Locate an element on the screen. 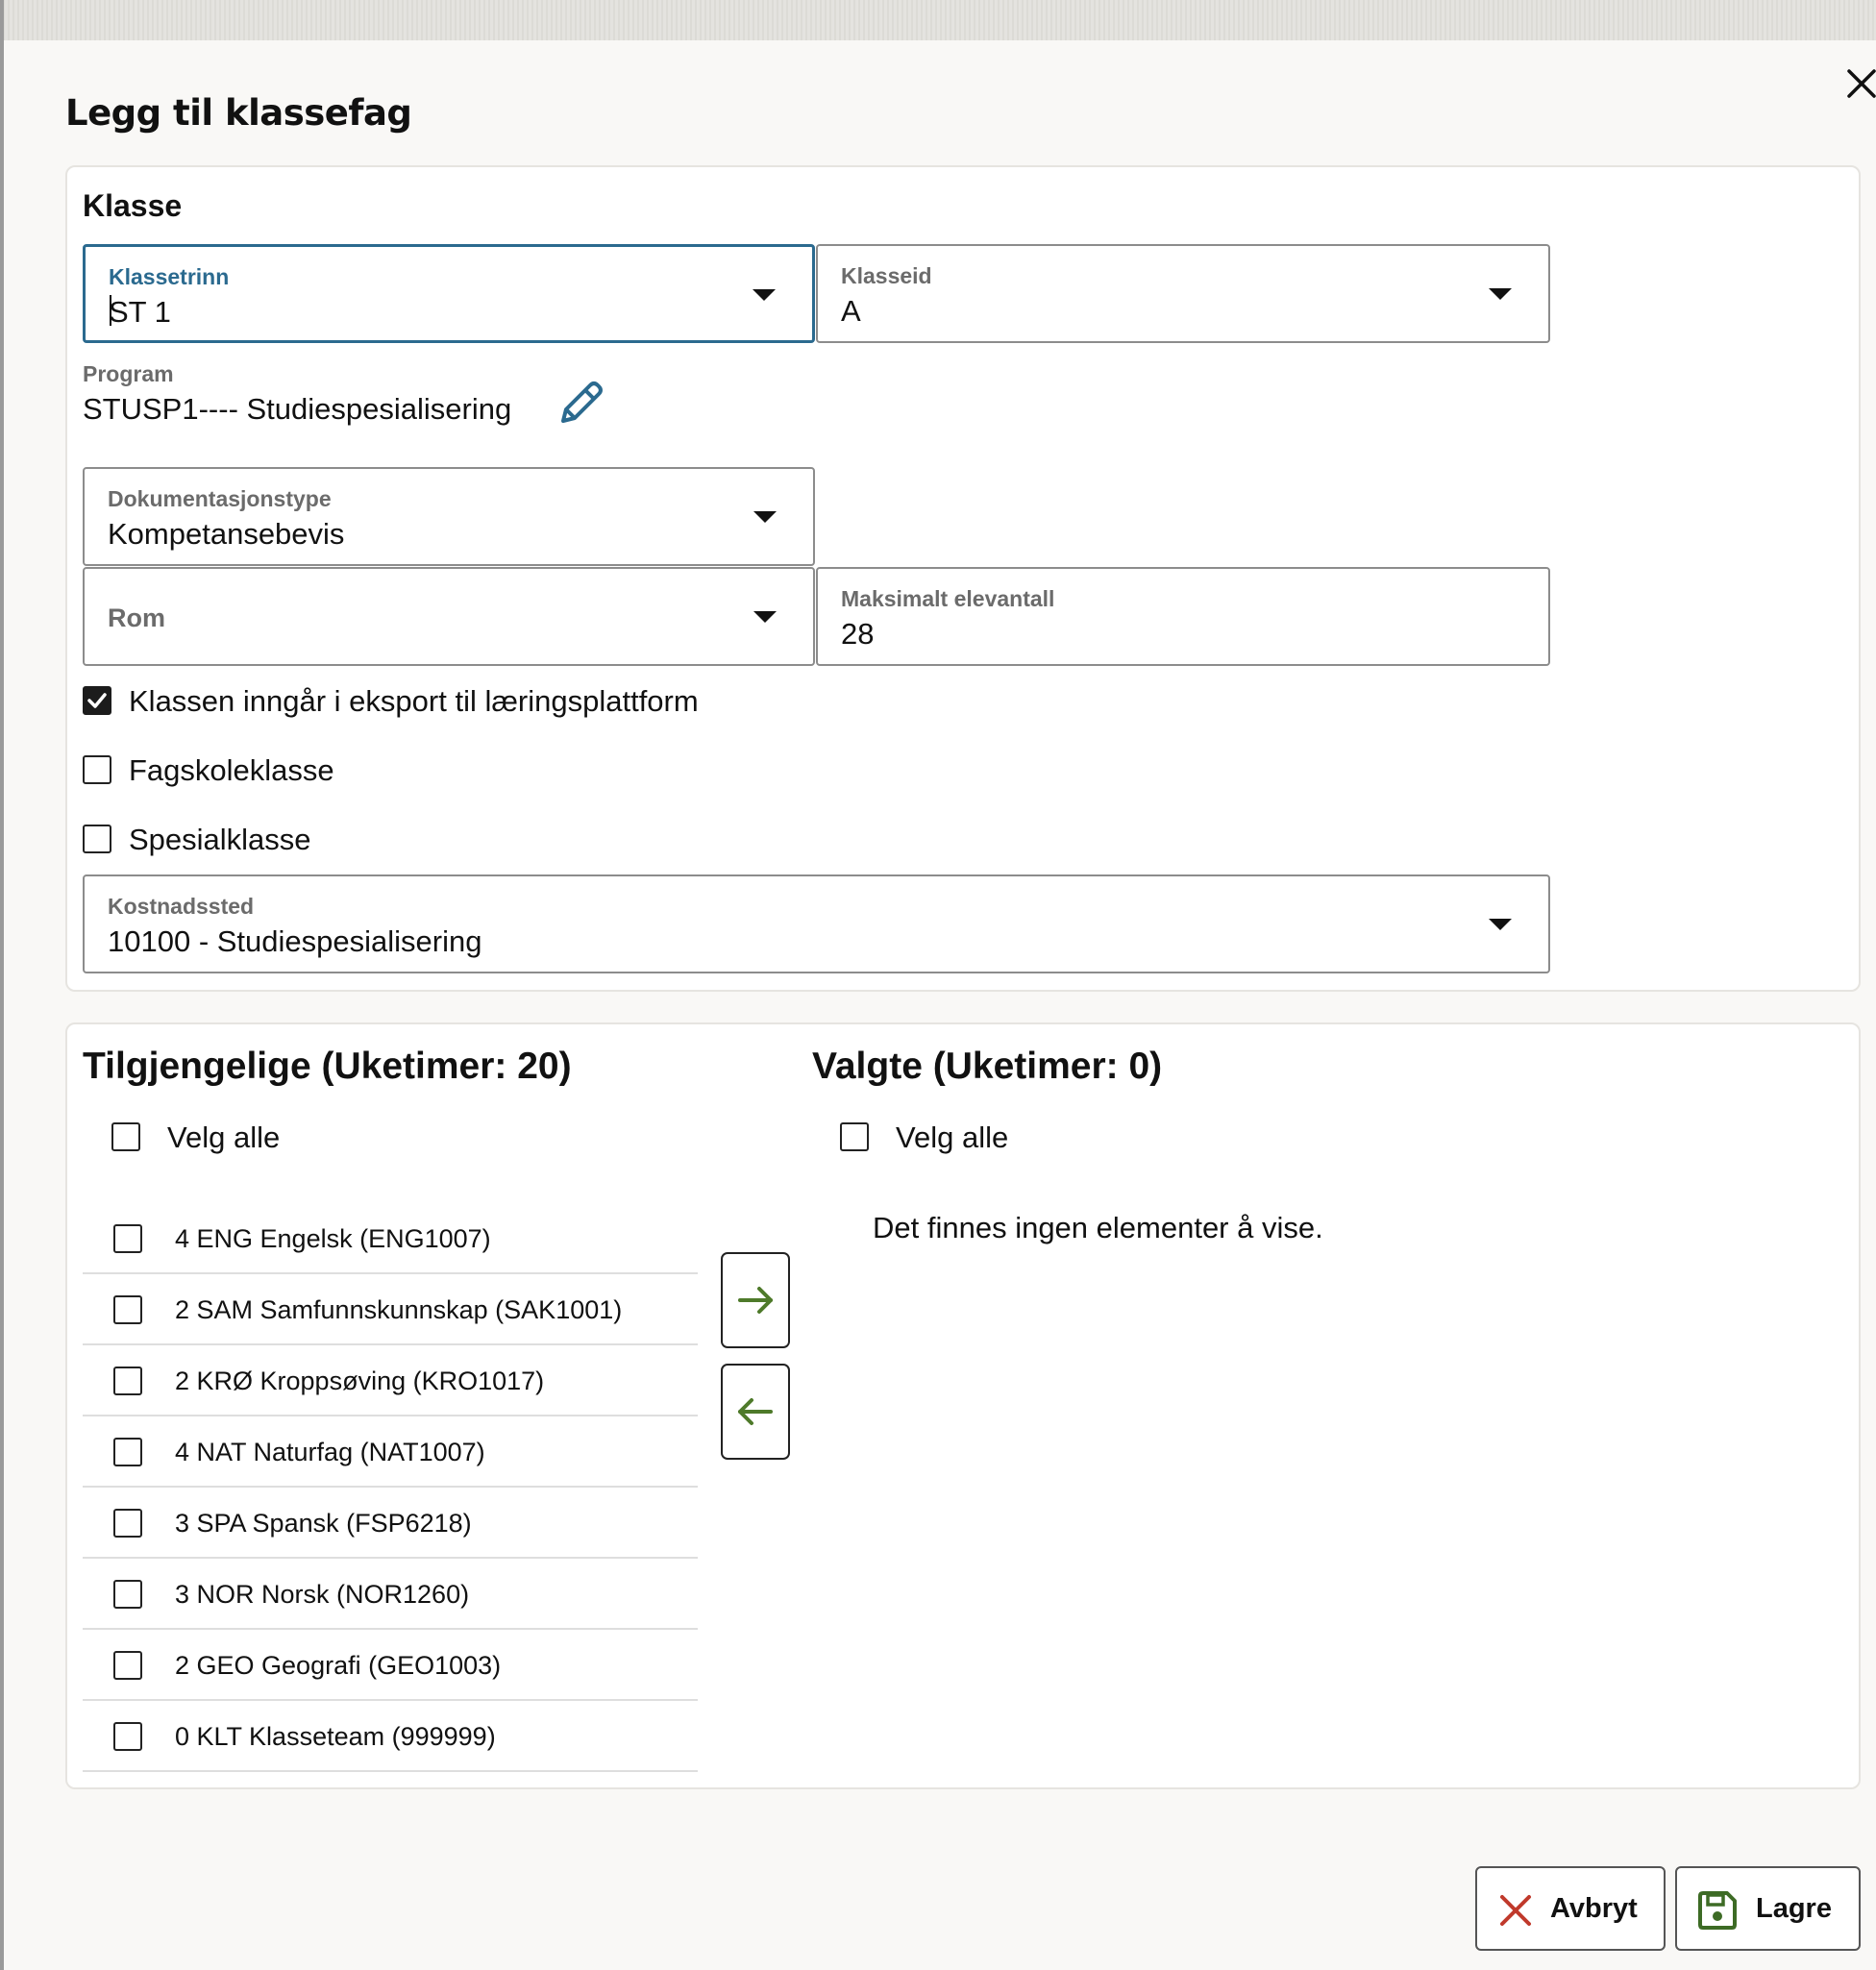 Image resolution: width=1876 pixels, height=1970 pixels. rom-placeholder: Rom is located at coordinates (136, 617).